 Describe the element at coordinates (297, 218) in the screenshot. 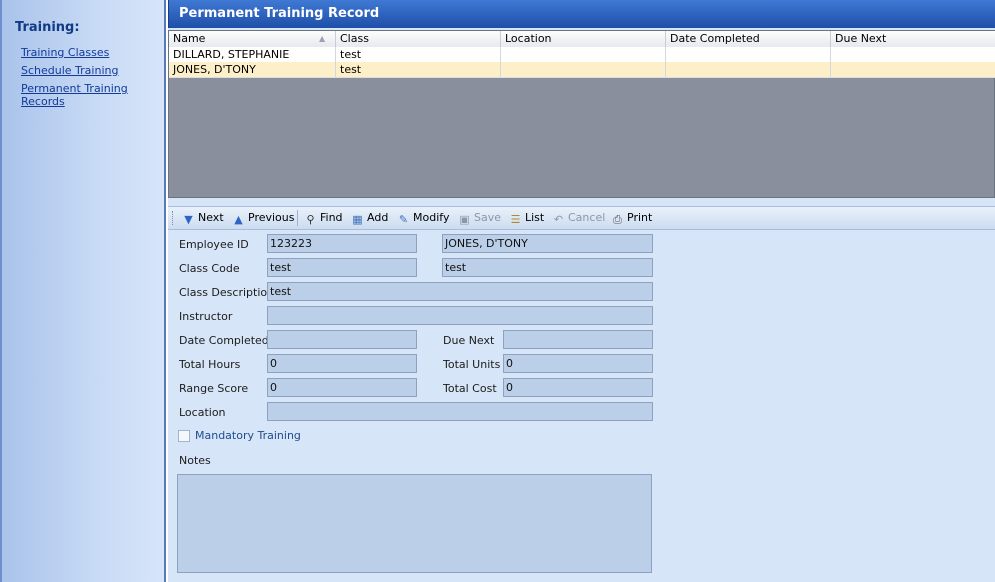

I see `toolbar-separator` at that location.